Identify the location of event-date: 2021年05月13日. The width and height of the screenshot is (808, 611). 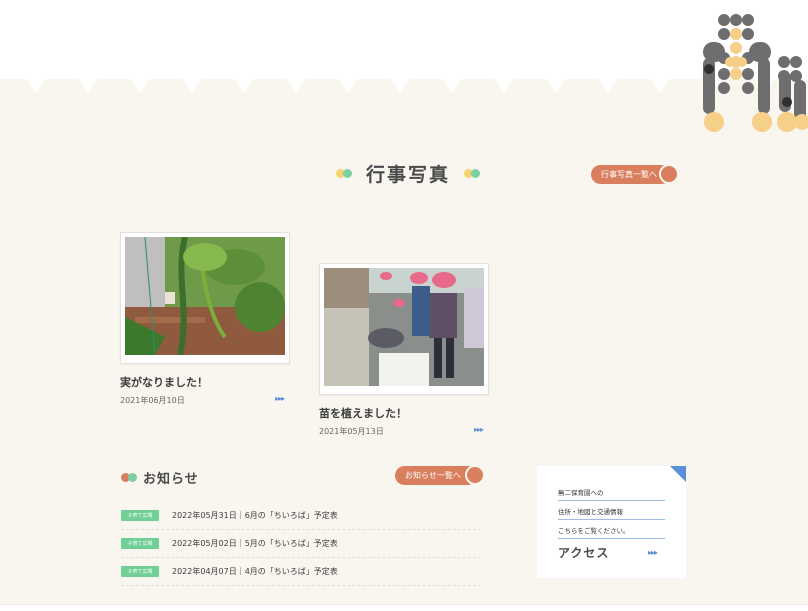
(351, 431).